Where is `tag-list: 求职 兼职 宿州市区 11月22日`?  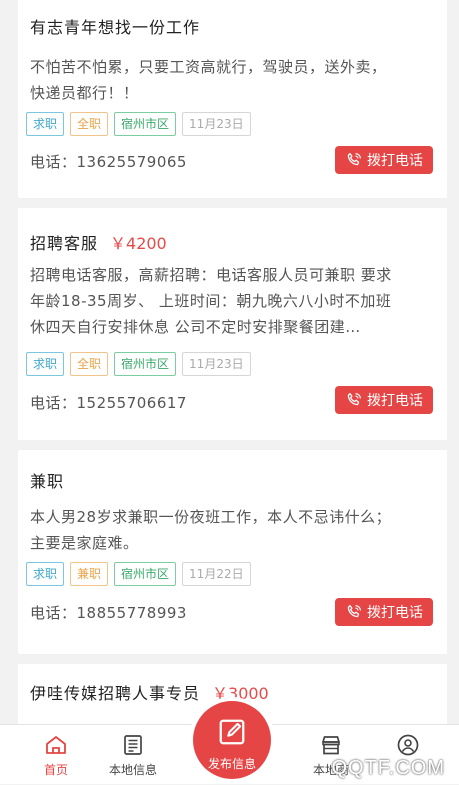
tag-list: 求职 兼职 宿州市区 11月22日 is located at coordinates (138, 574).